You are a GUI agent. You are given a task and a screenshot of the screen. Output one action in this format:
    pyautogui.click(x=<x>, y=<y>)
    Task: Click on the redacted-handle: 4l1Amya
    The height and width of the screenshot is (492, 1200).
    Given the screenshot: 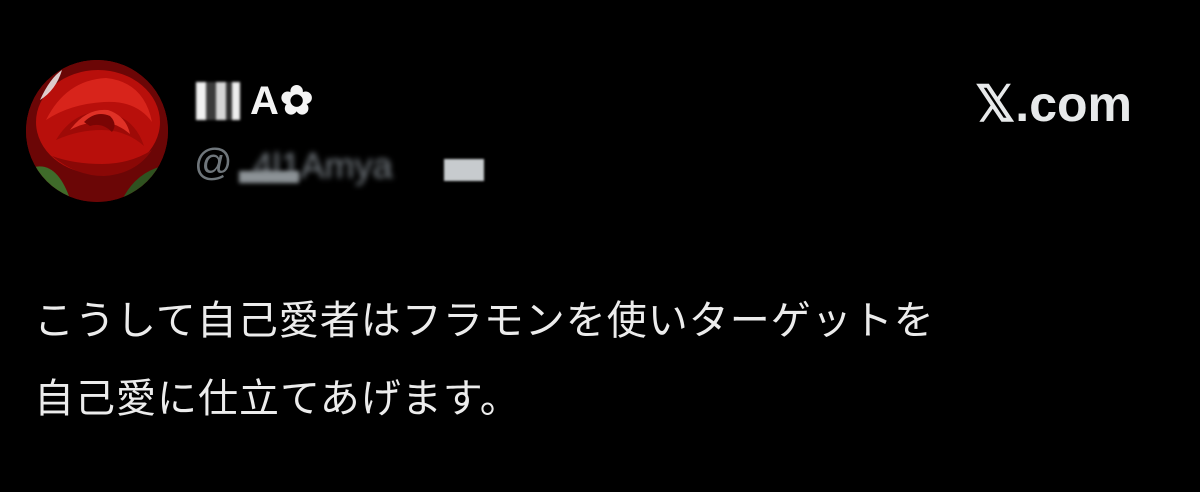 What is the action you would take?
    pyautogui.click(x=361, y=164)
    